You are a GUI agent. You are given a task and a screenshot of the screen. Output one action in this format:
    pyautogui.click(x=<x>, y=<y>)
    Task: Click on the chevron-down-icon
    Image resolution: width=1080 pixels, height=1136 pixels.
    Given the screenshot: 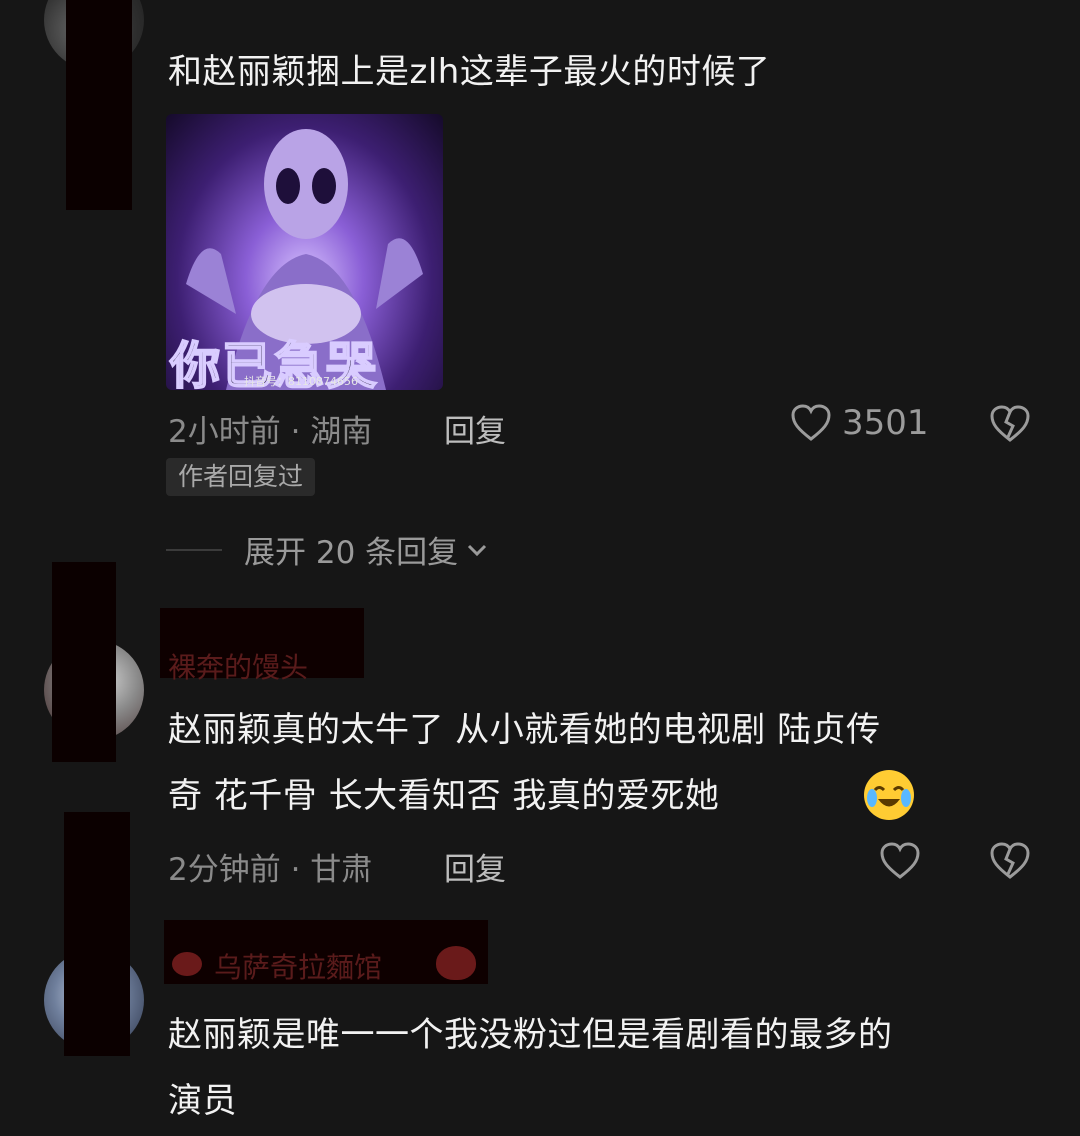 What is the action you would take?
    pyautogui.click(x=477, y=550)
    